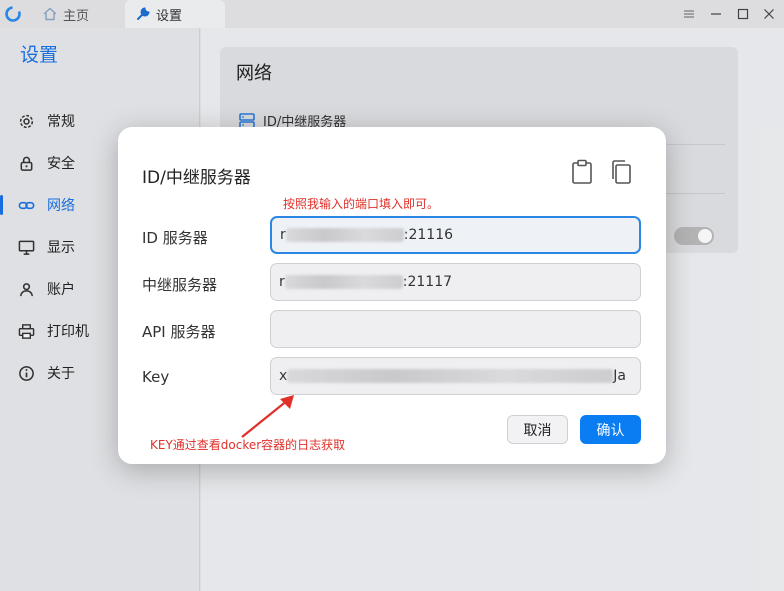 Image resolution: width=784 pixels, height=591 pixels. Describe the element at coordinates (620, 376) in the screenshot. I see `key-value-end: Ja` at that location.